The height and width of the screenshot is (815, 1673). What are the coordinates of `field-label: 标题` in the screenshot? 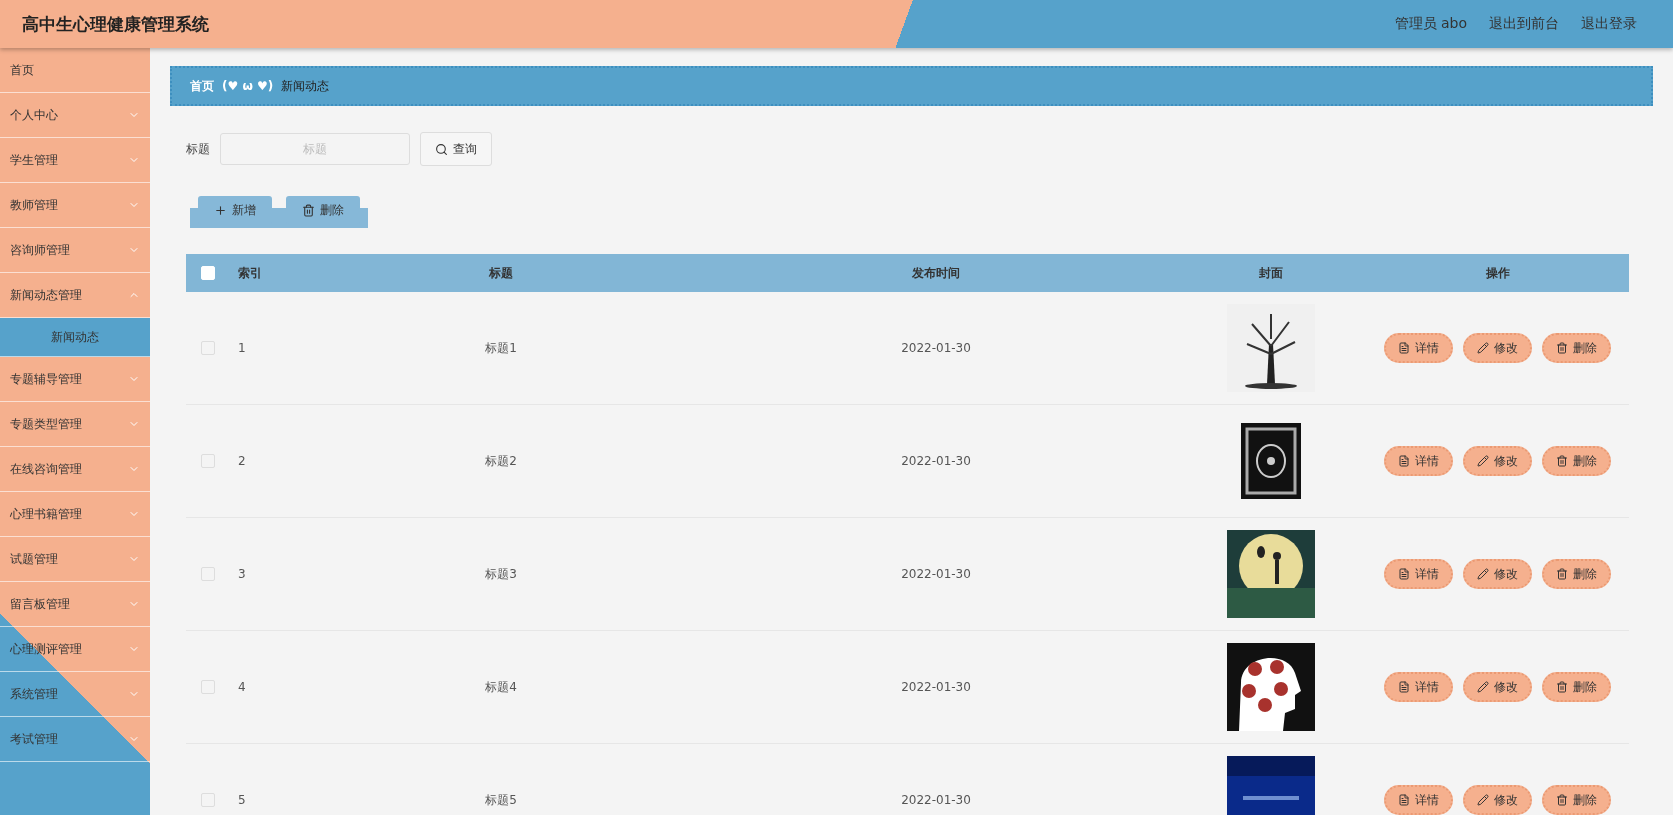 It's located at (198, 149).